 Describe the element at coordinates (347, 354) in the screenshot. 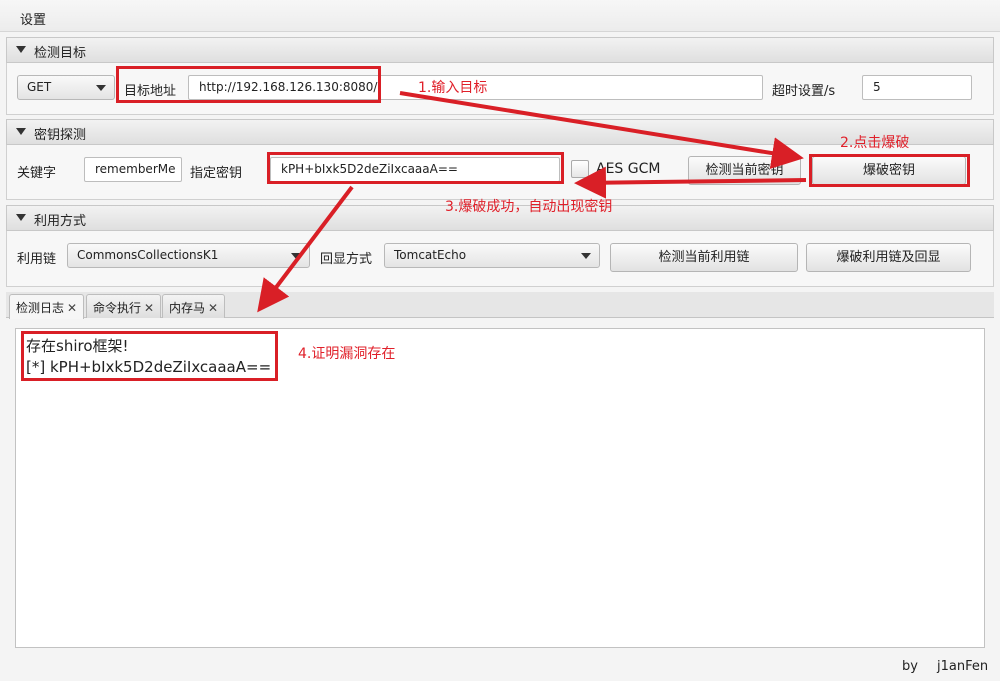

I see `annotation-step4: 4.证明漏洞存在` at that location.